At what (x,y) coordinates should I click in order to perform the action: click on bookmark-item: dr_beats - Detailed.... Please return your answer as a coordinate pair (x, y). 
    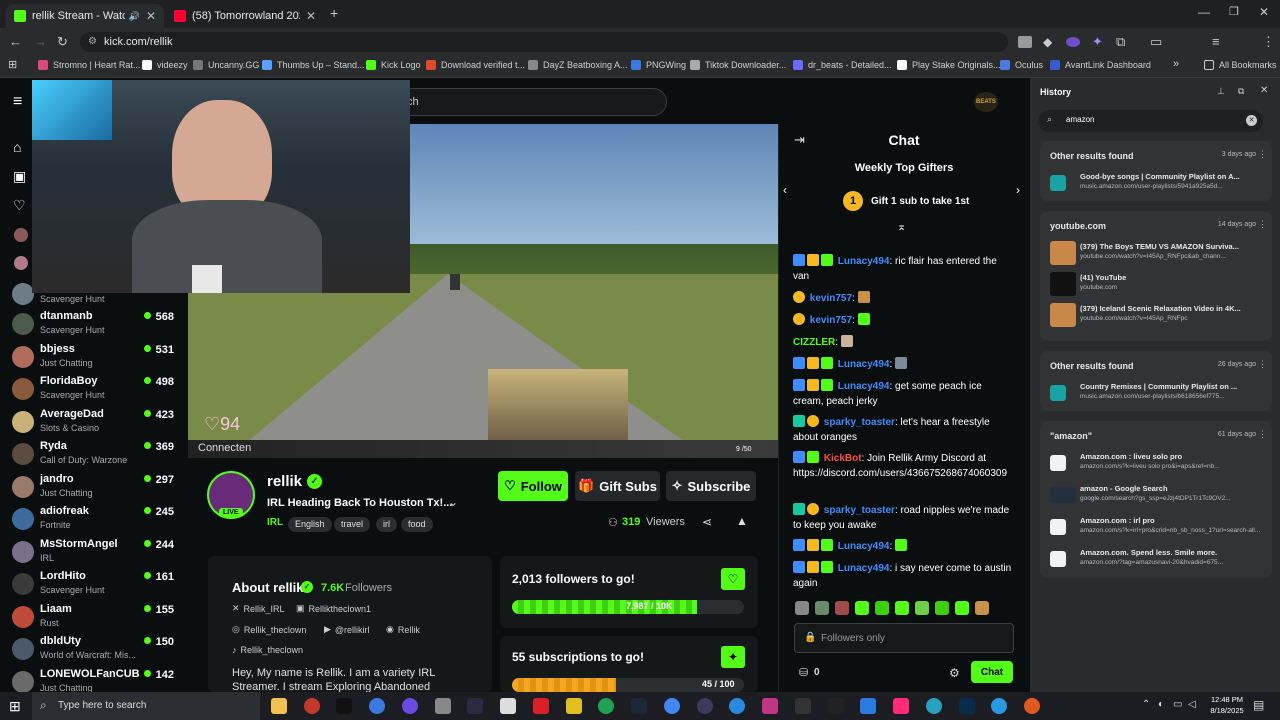
    Looking at the image, I should click on (842, 65).